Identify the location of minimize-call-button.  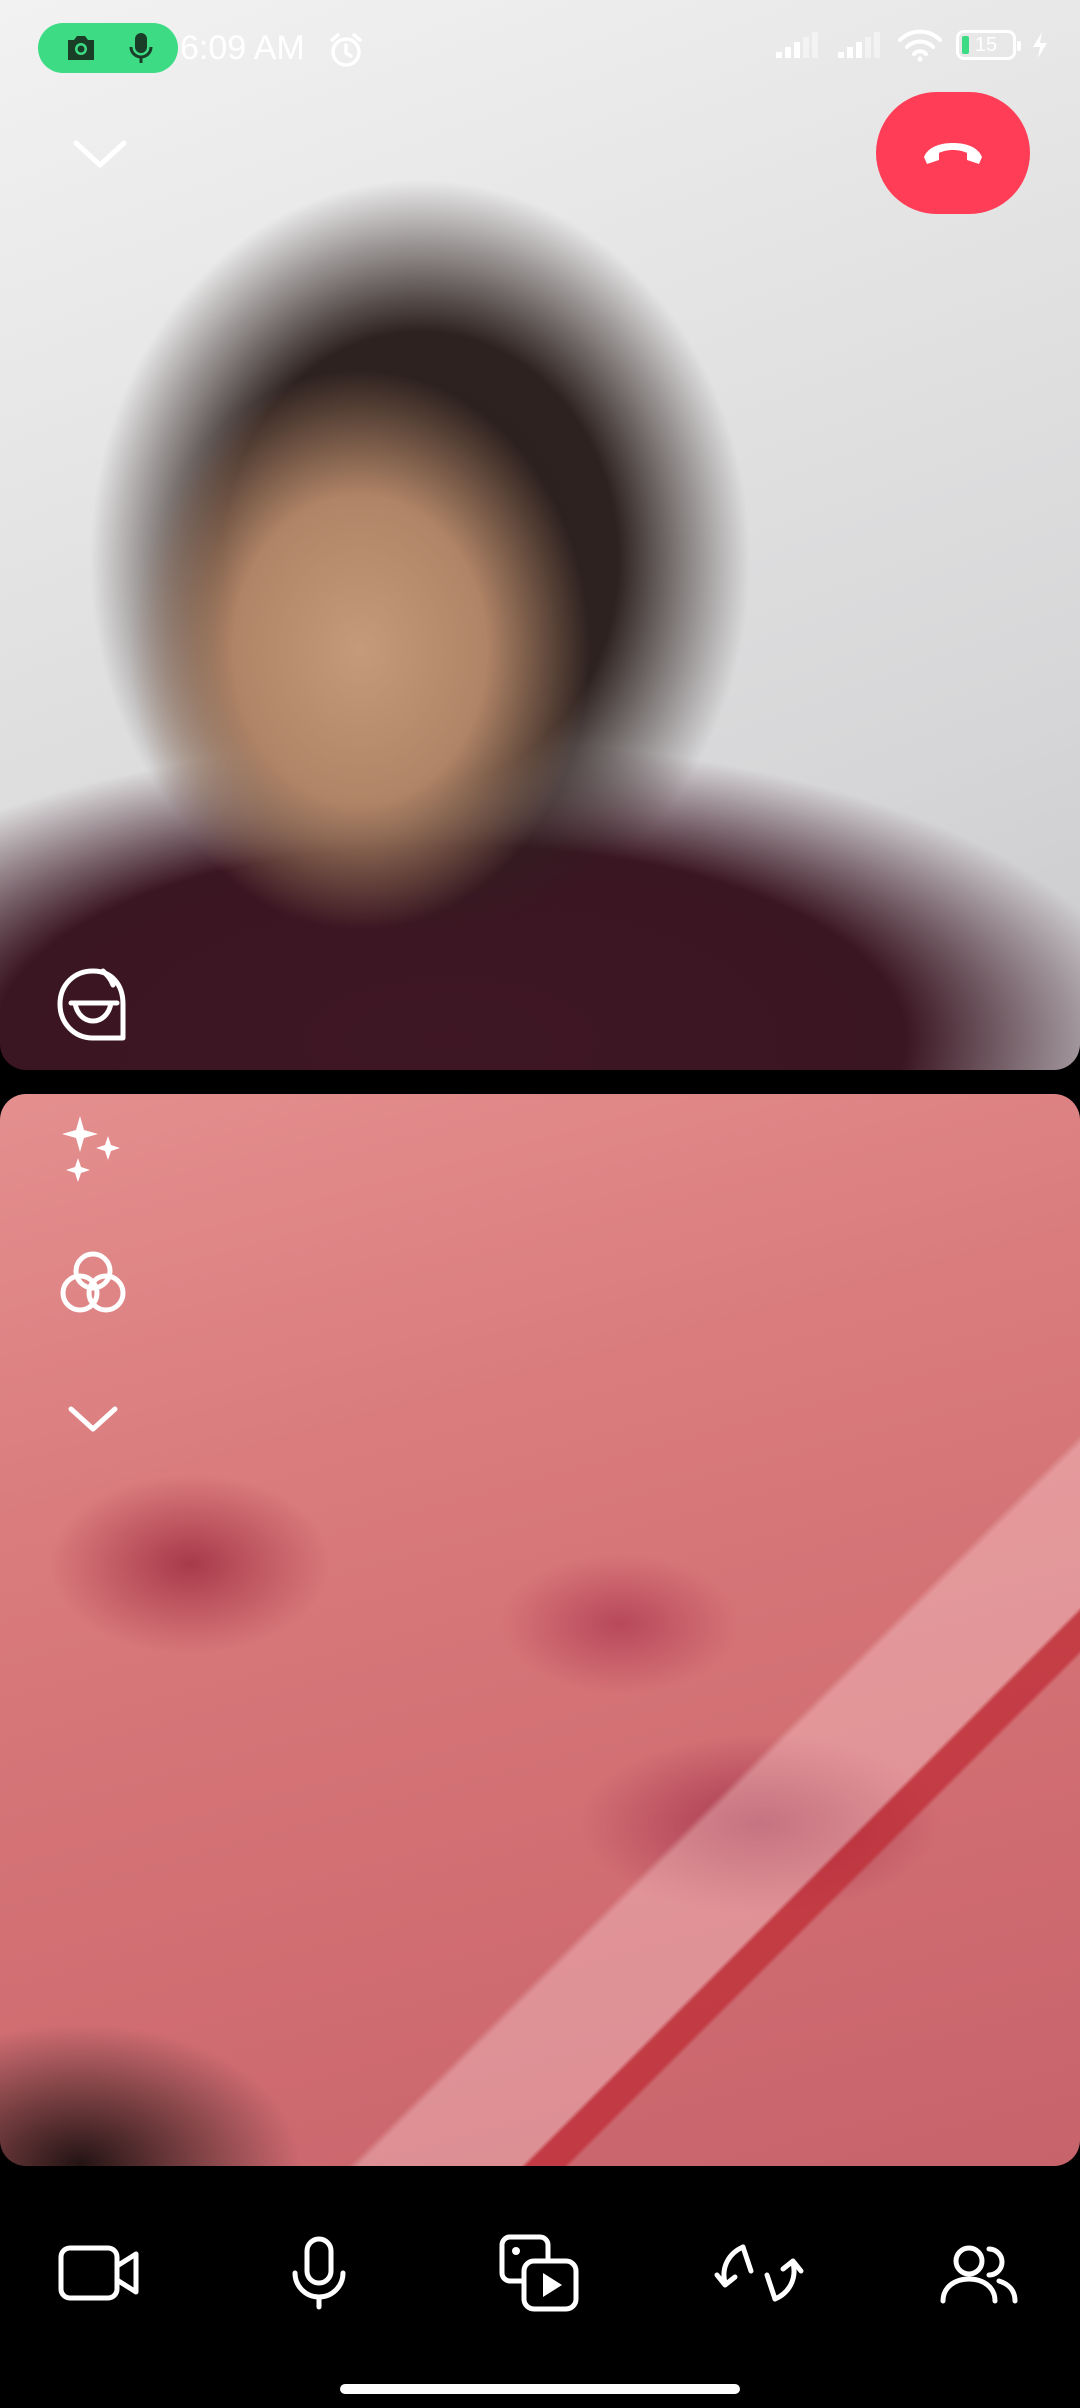
(100, 155).